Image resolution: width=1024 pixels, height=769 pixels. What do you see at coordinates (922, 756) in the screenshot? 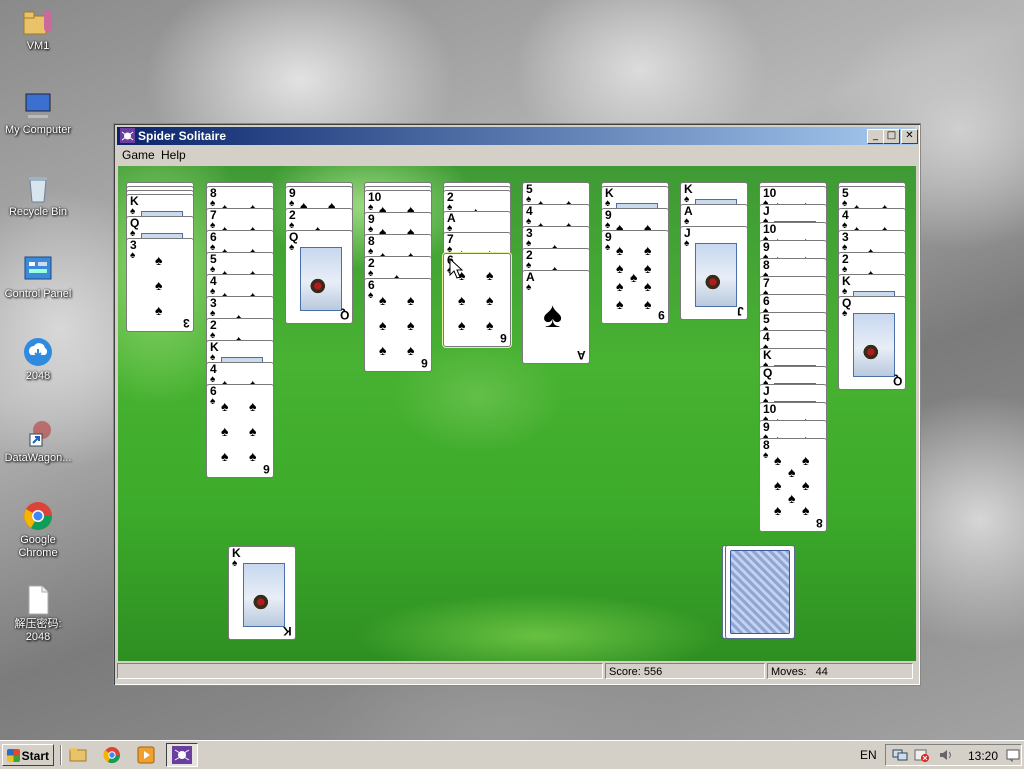
I see `security-alert-icon` at bounding box center [922, 756].